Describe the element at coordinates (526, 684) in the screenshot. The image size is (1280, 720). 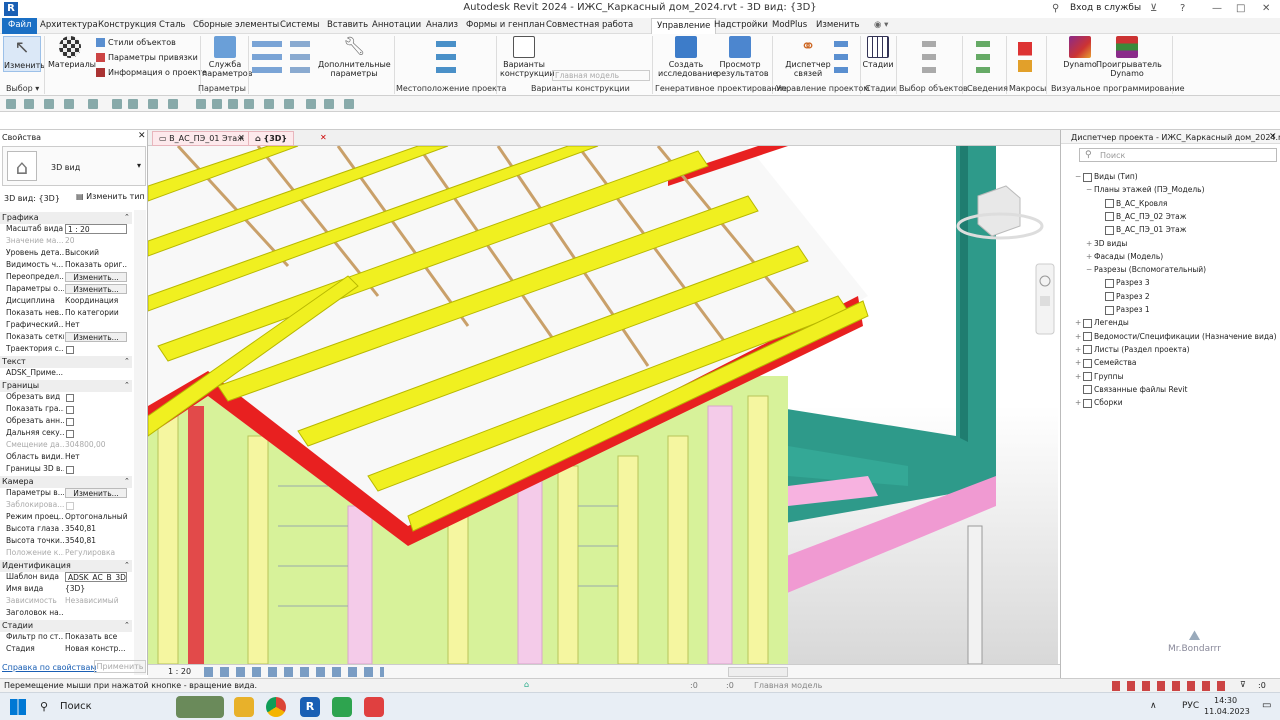
I see `worksets-icon: ⌂` at that location.